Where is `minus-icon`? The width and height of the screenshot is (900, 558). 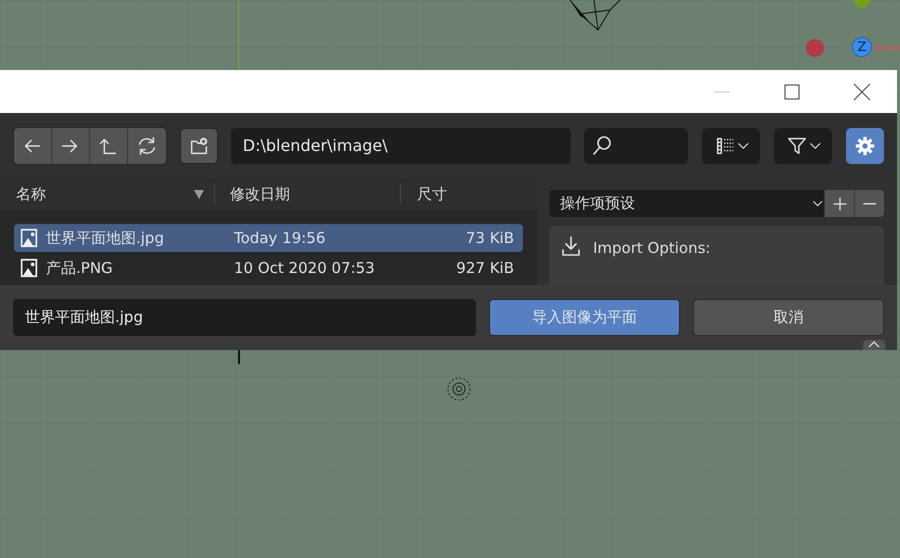
minus-icon is located at coordinates (869, 203).